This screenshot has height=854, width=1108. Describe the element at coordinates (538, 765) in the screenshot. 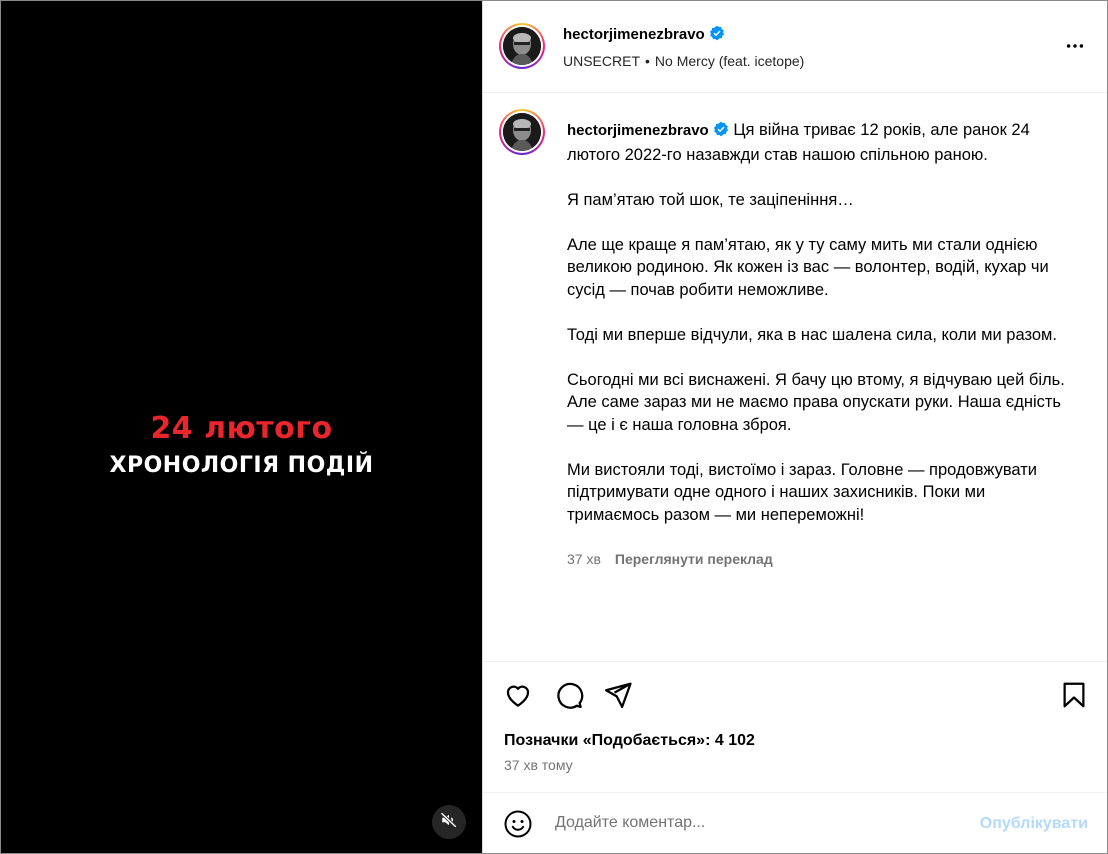

I see `post-time: 37 хв тому` at that location.